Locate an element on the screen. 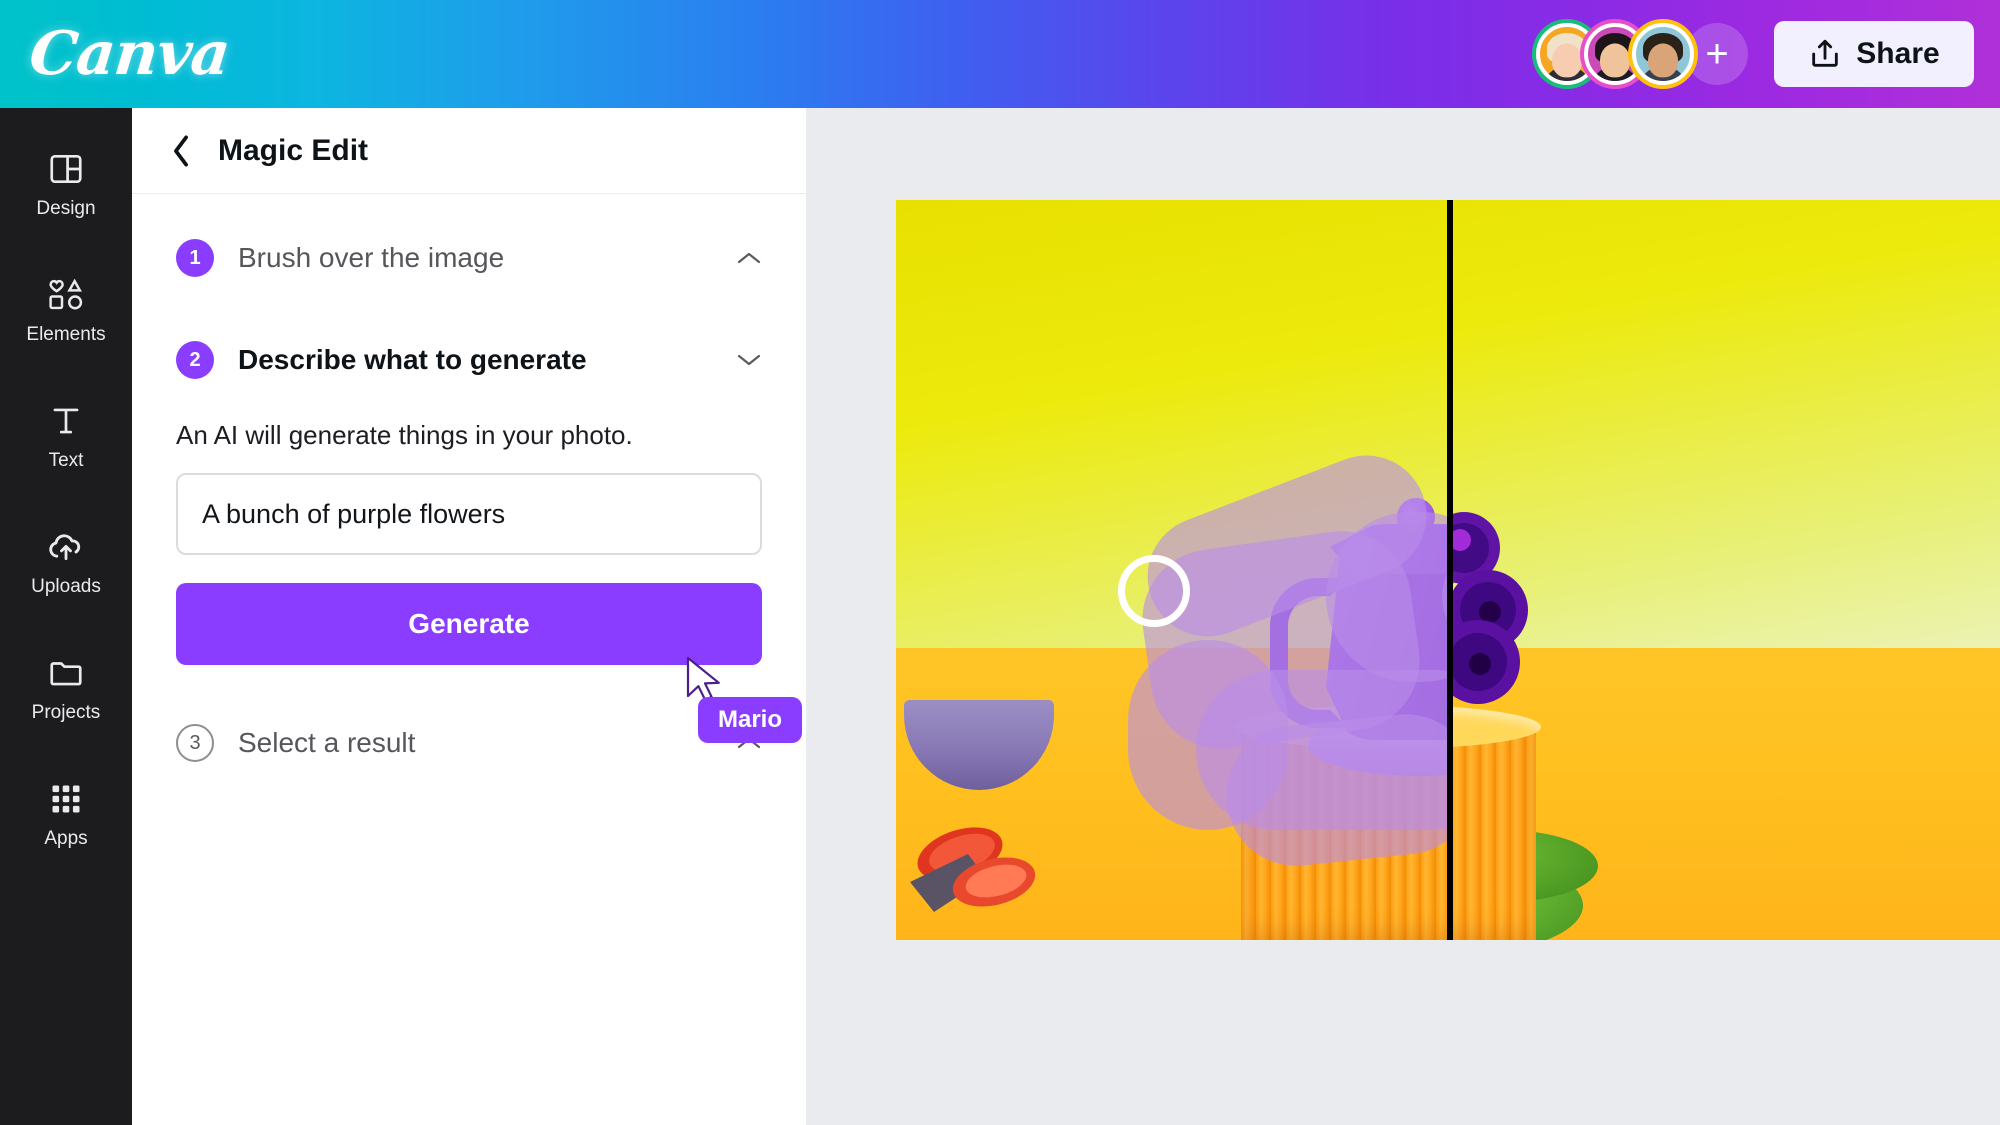 Image resolution: width=2000 pixels, height=1125 pixels. sidebar-item-label: Design is located at coordinates (66, 208).